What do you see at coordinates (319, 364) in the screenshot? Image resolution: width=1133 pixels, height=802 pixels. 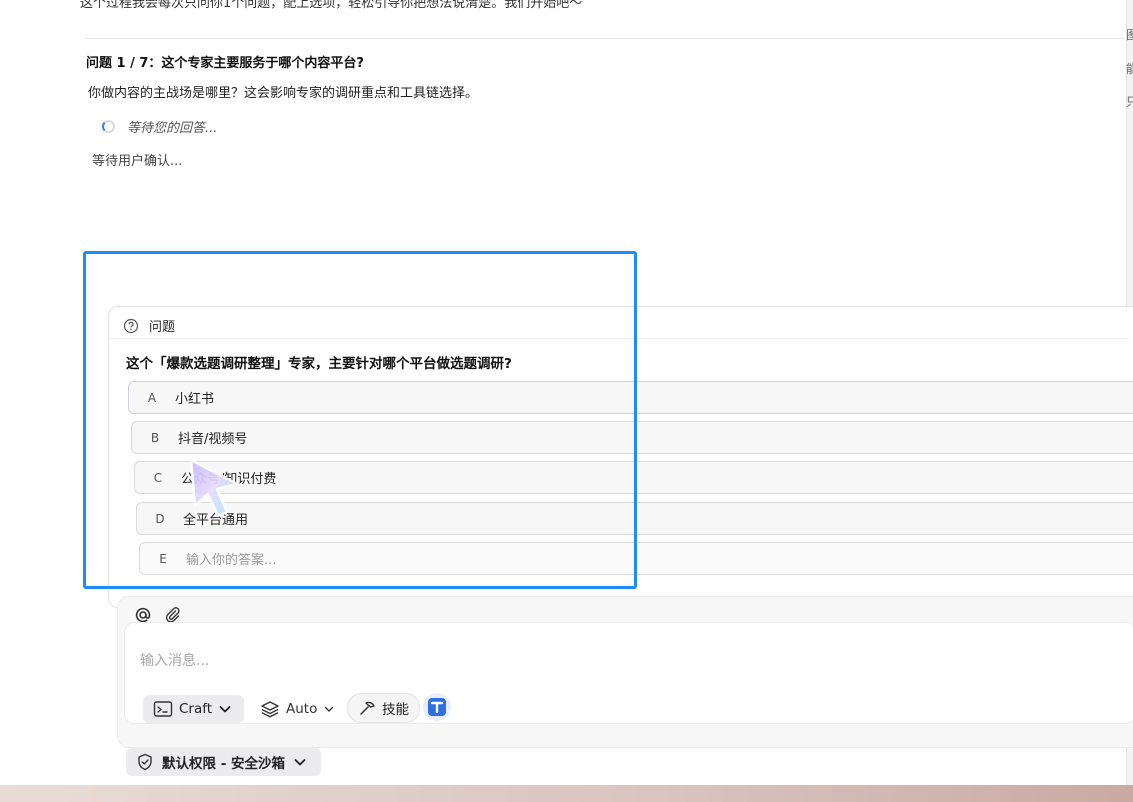 I see `question-text: 这个「爆款选题调研整理」专家，主要针对哪个平台做选题调研?` at bounding box center [319, 364].